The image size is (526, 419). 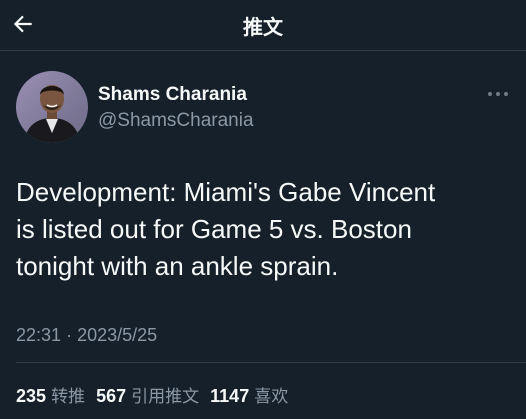 What do you see at coordinates (117, 335) in the screenshot?
I see `tweet-date: 2023/5/25` at bounding box center [117, 335].